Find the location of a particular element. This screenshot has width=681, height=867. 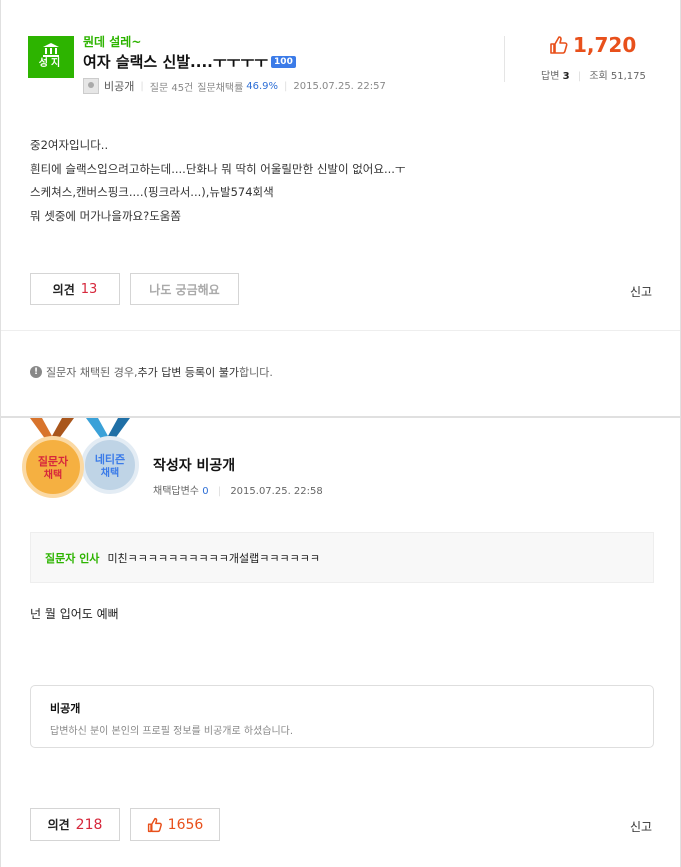

question-body-line: 중2여자입니다.. is located at coordinates (69, 145).